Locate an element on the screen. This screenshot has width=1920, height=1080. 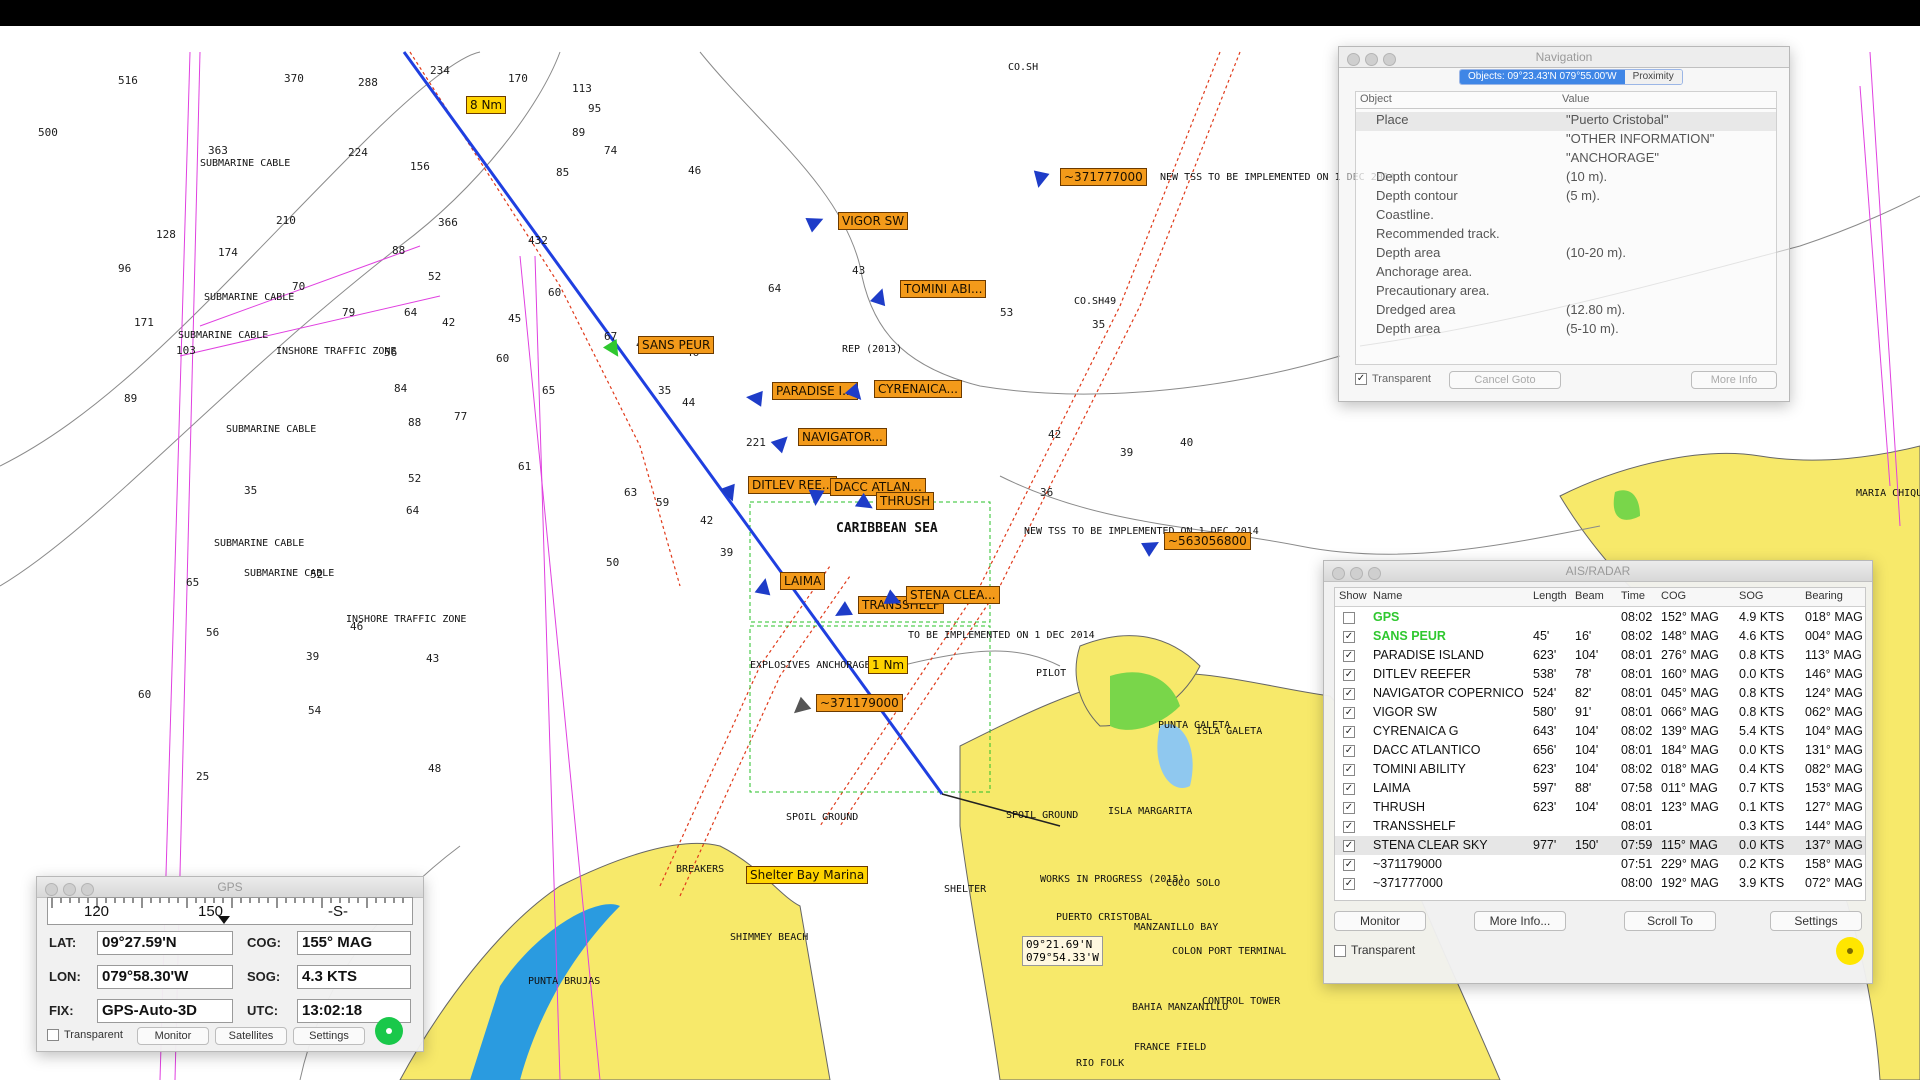
table-row: ~371777000 08:00 192° MAG 3.9 KTS 072° MAG is located at coordinates (1600, 883).